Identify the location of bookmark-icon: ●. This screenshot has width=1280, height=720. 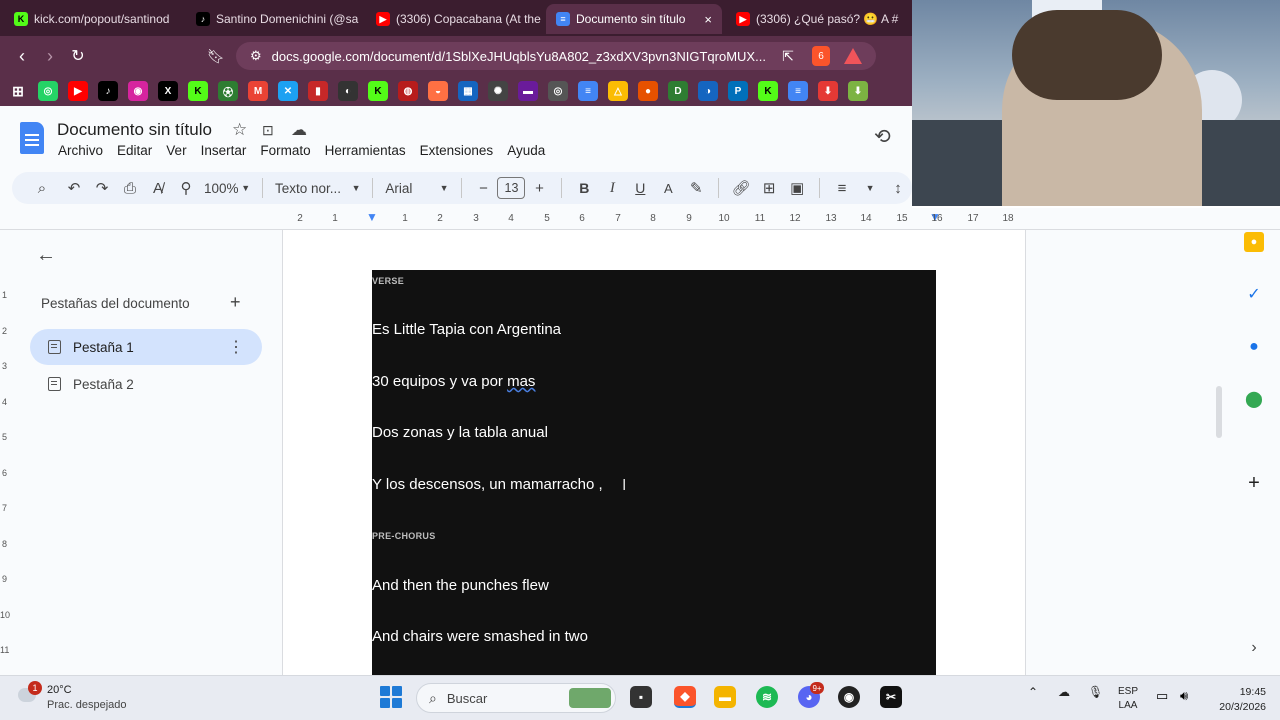
(648, 91).